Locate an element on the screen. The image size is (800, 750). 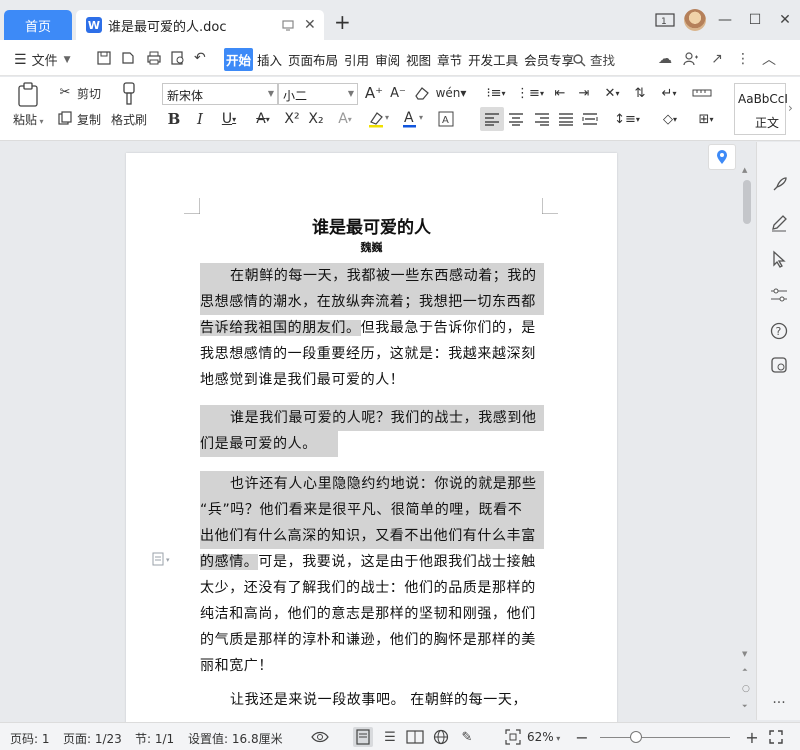
decrease-indent-icon: ⇤ is located at coordinates (560, 93).